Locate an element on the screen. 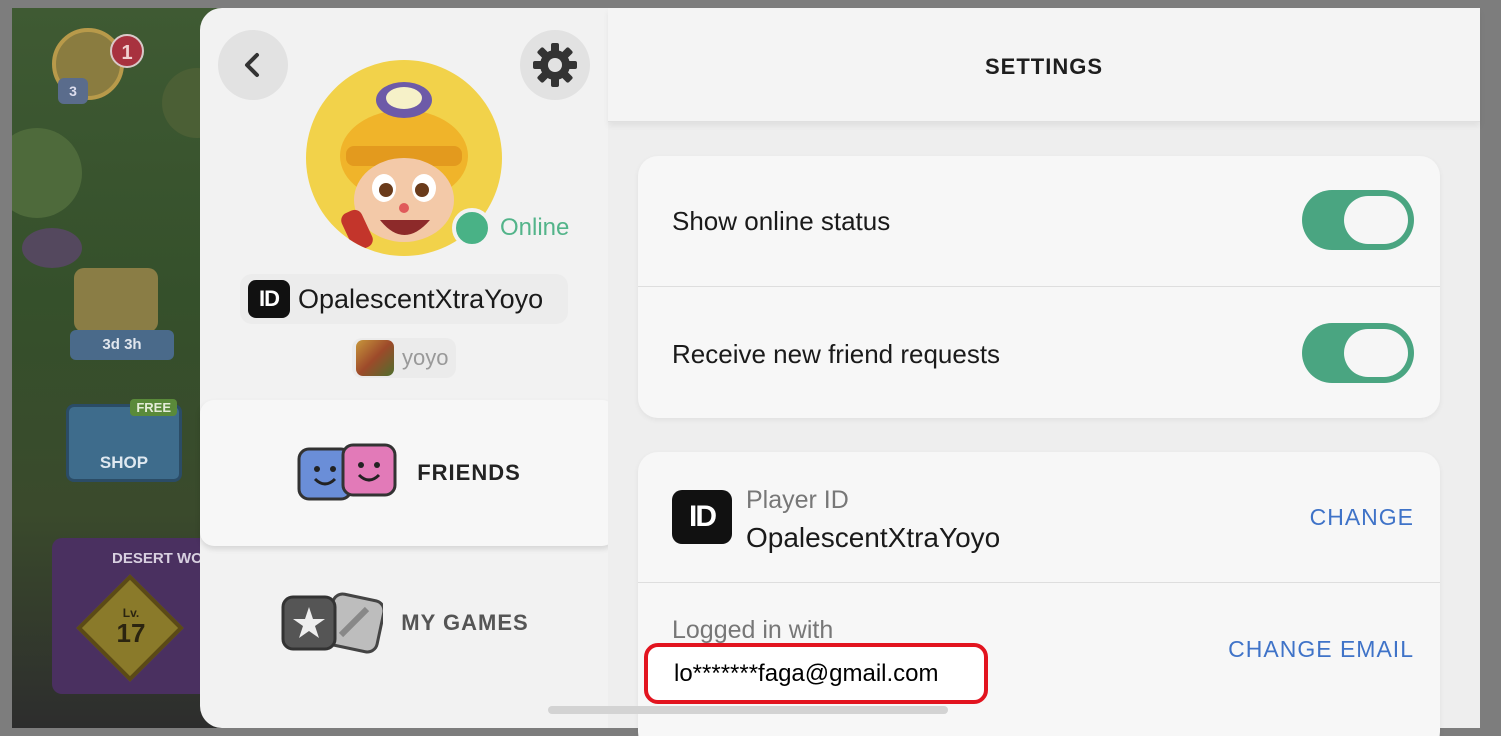  chevron-left-icon is located at coordinates (252, 65).